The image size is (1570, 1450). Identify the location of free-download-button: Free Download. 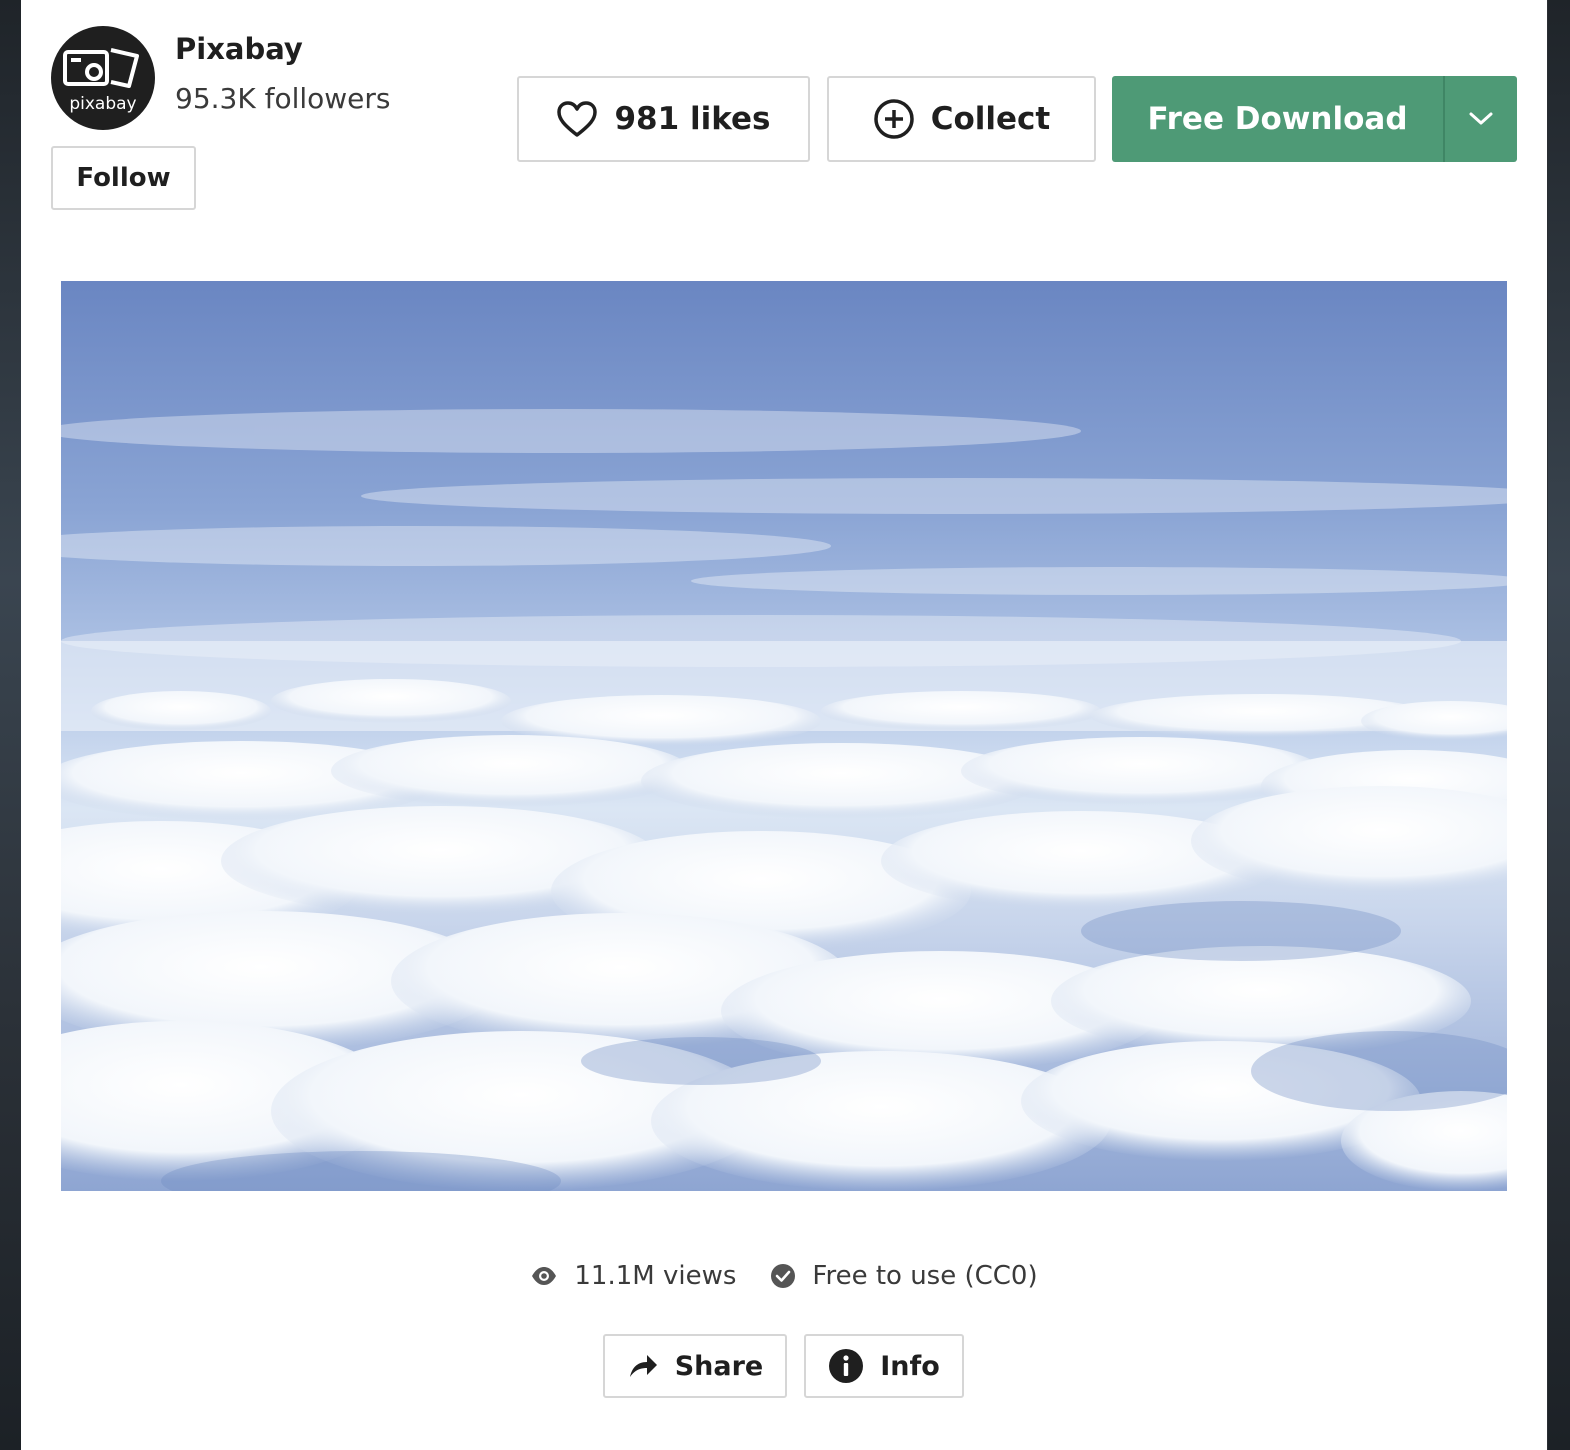
(1277, 119).